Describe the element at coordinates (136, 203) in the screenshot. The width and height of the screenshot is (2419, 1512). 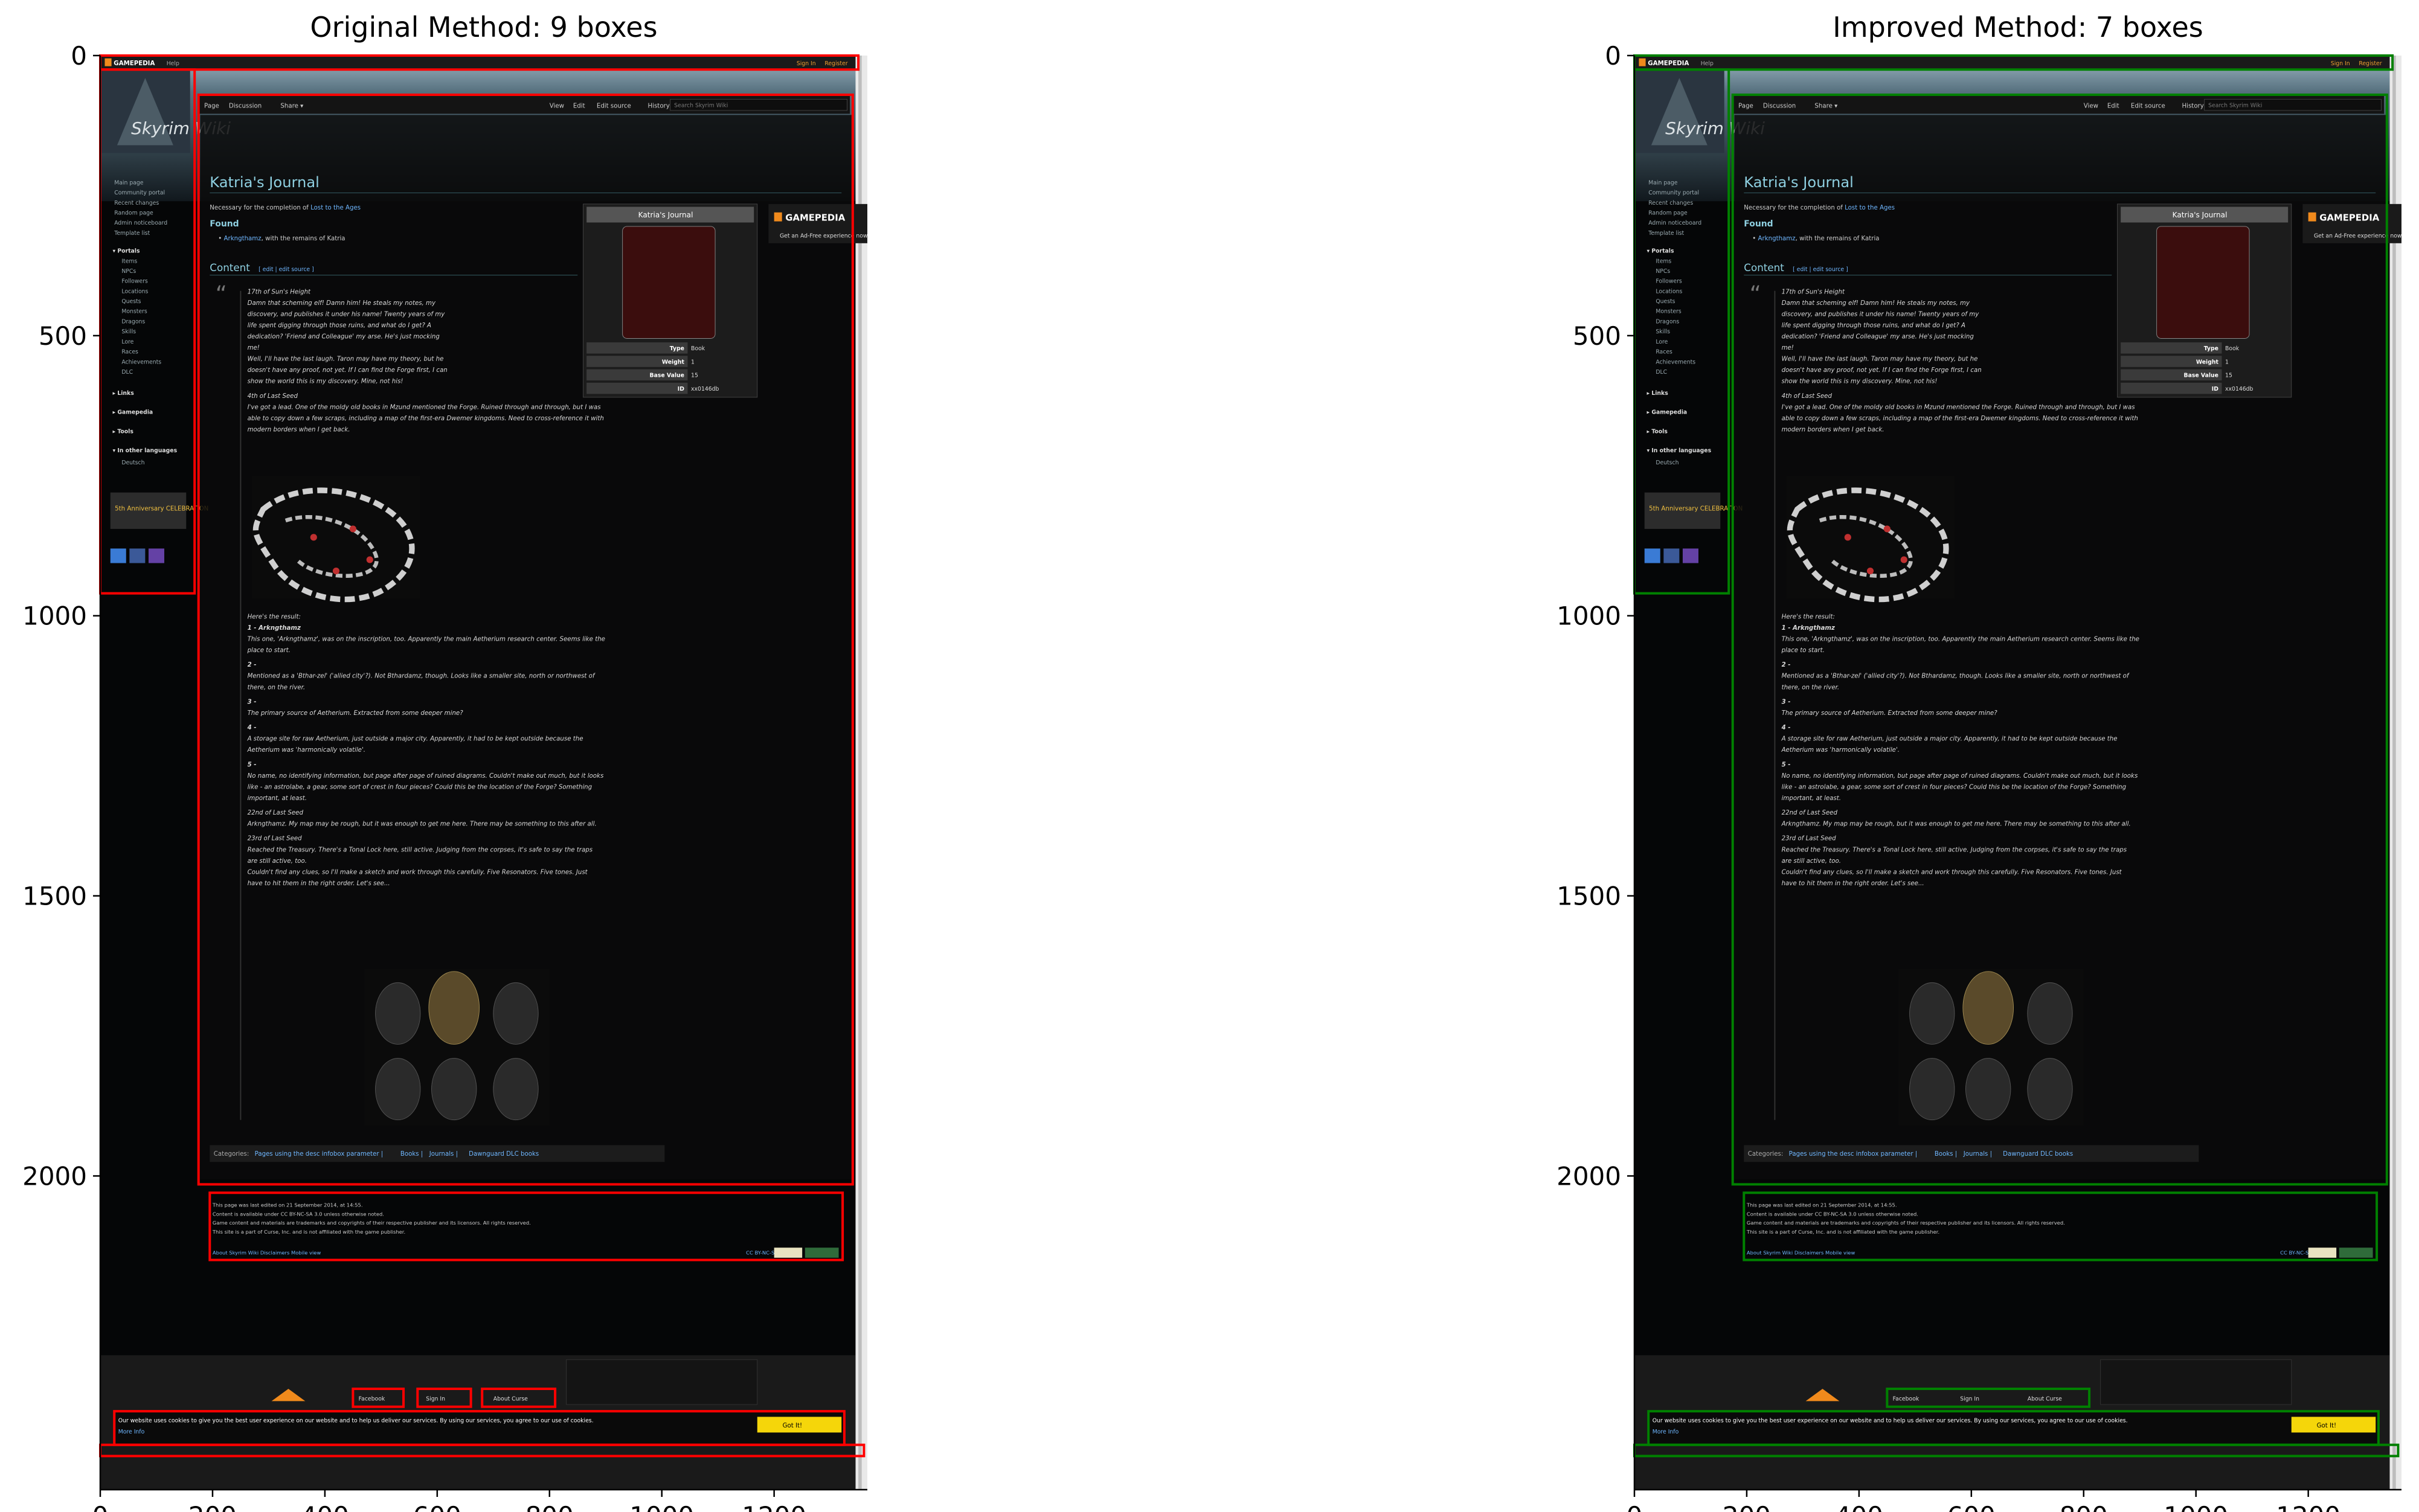
I see `svg-text: Recent changes` at that location.